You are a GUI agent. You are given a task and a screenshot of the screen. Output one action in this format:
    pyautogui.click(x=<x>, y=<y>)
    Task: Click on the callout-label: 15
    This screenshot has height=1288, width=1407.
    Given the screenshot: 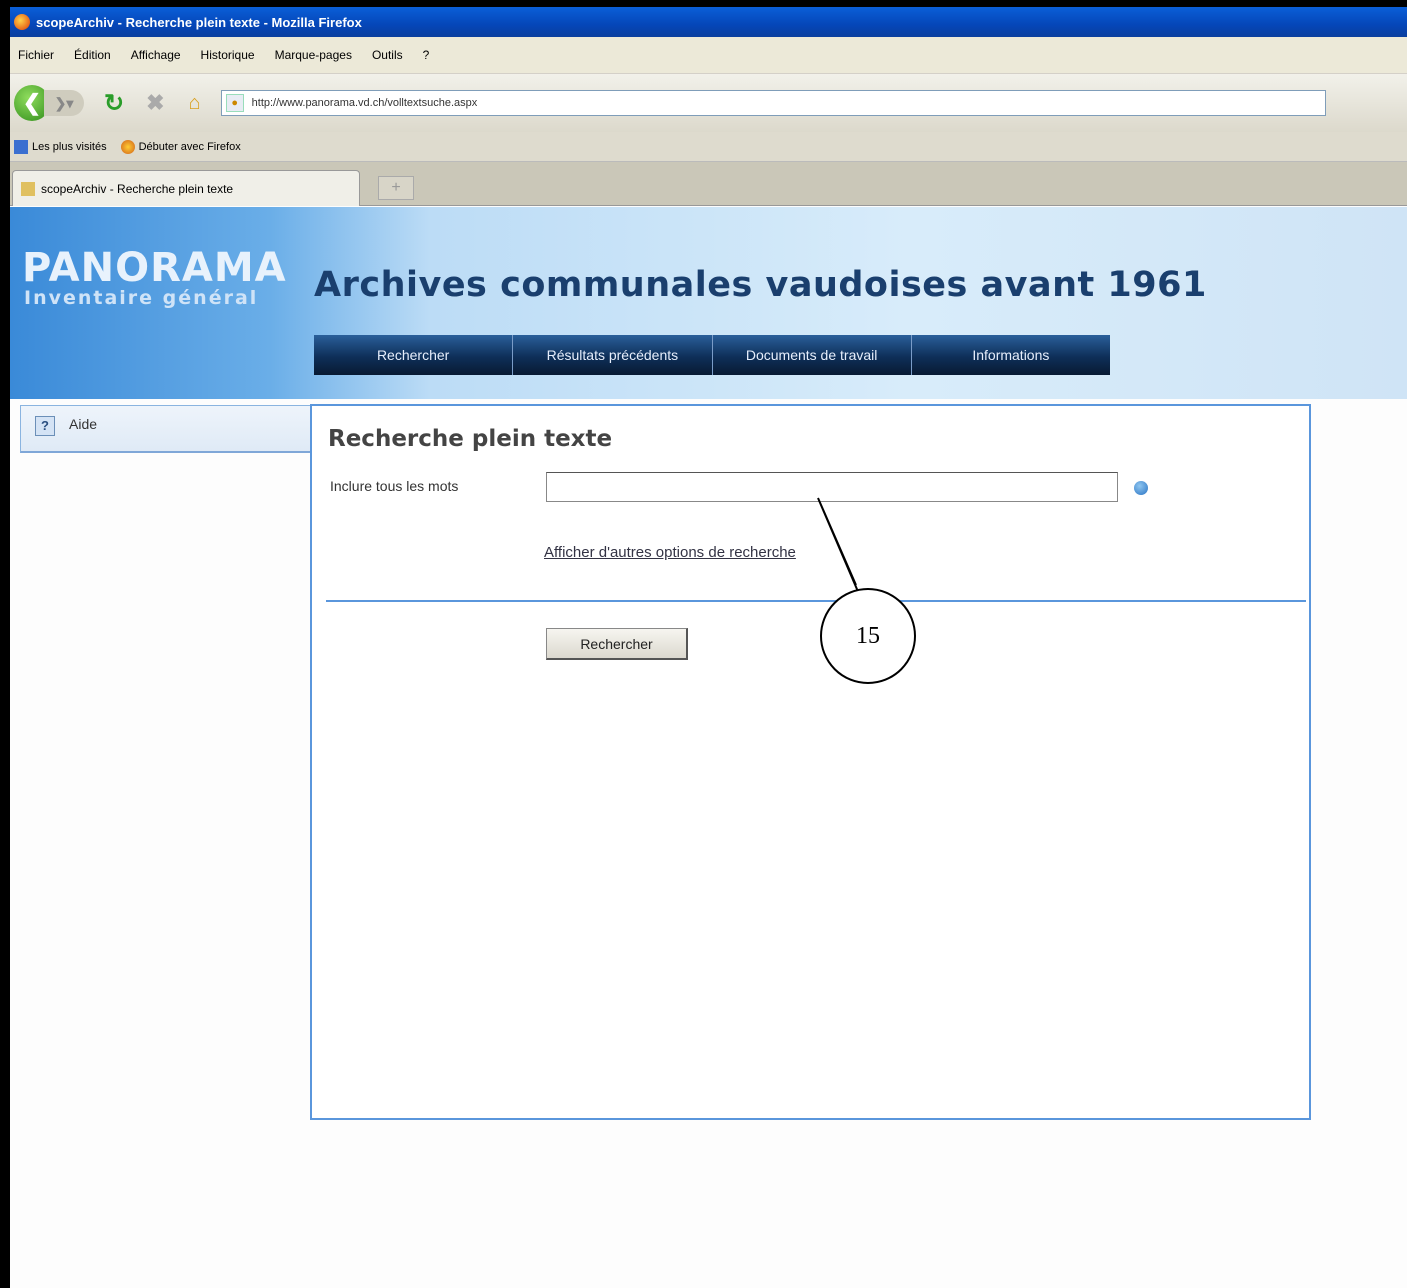 What is the action you would take?
    pyautogui.click(x=868, y=635)
    